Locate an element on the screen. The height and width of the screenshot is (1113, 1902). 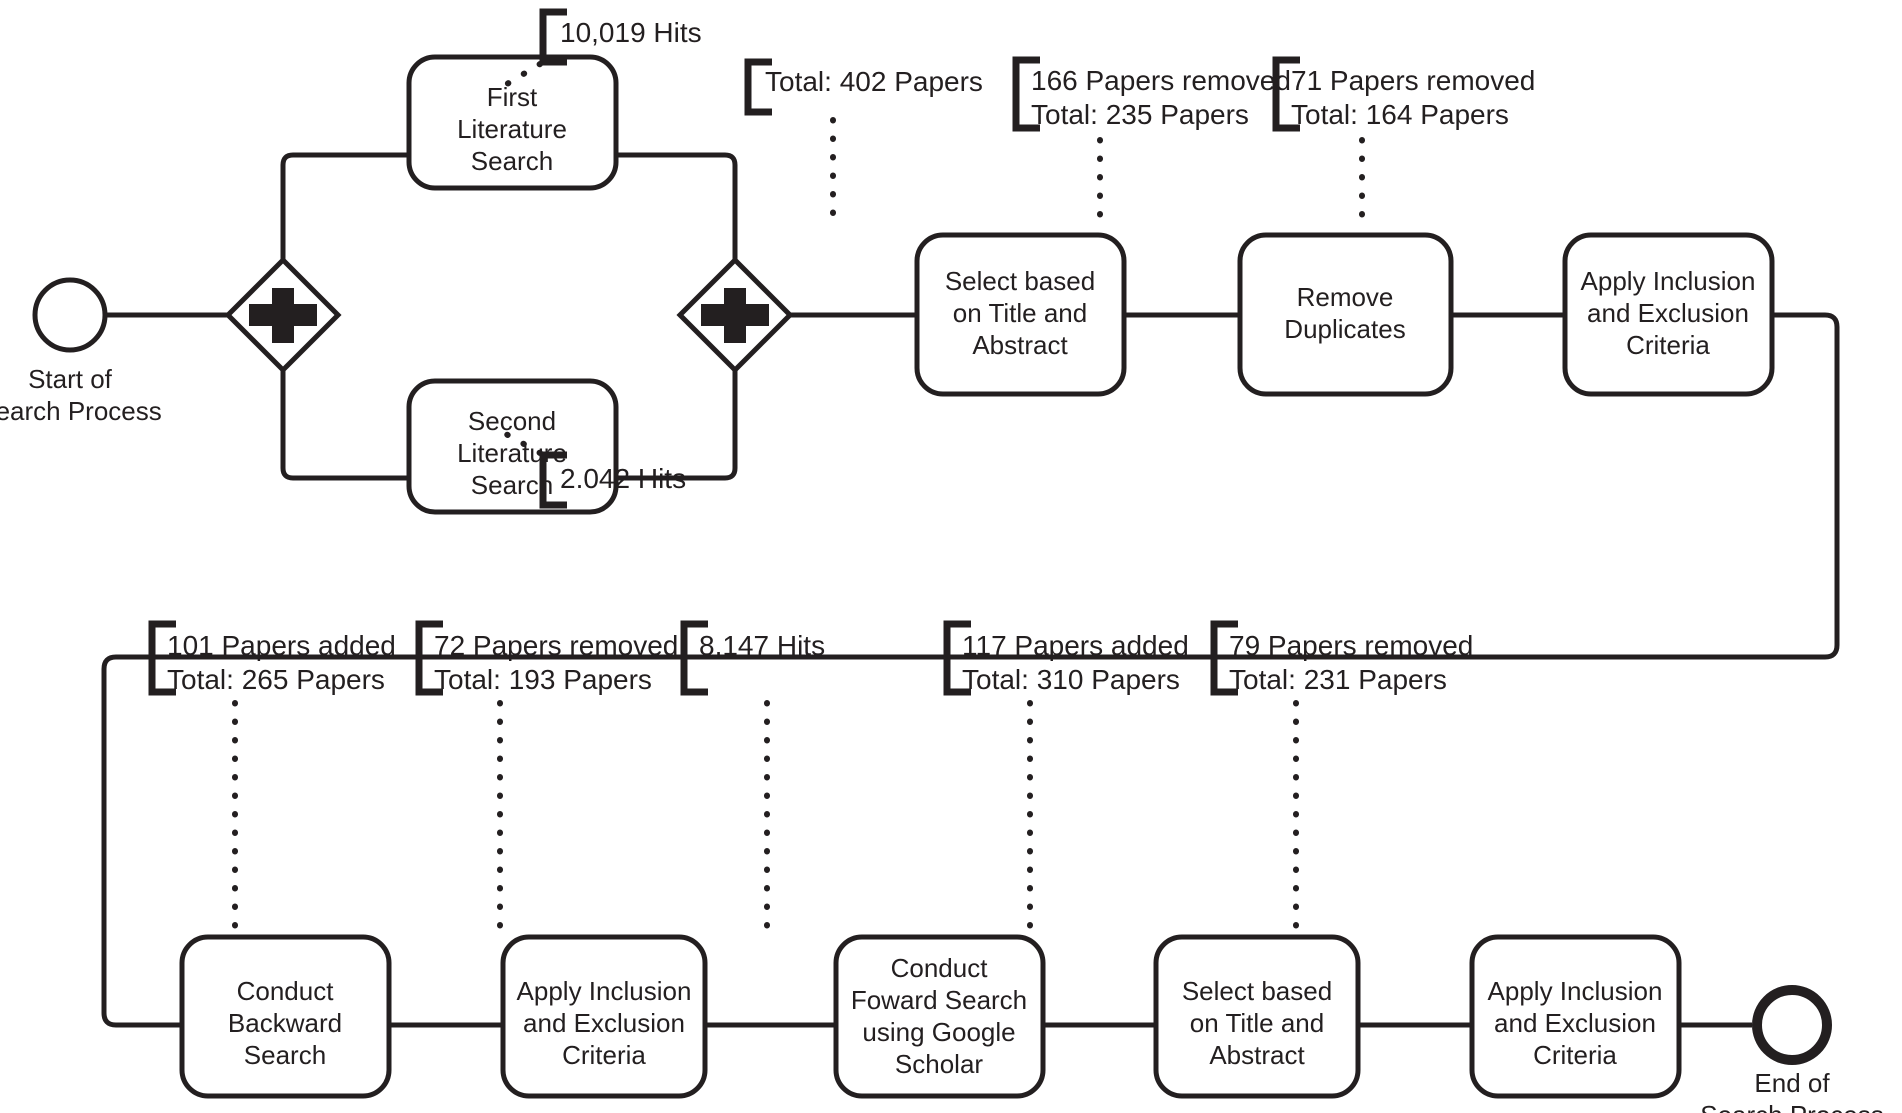
ann-removed-72-text-2: Total: 193 Papers is located at coordinates (543, 679).